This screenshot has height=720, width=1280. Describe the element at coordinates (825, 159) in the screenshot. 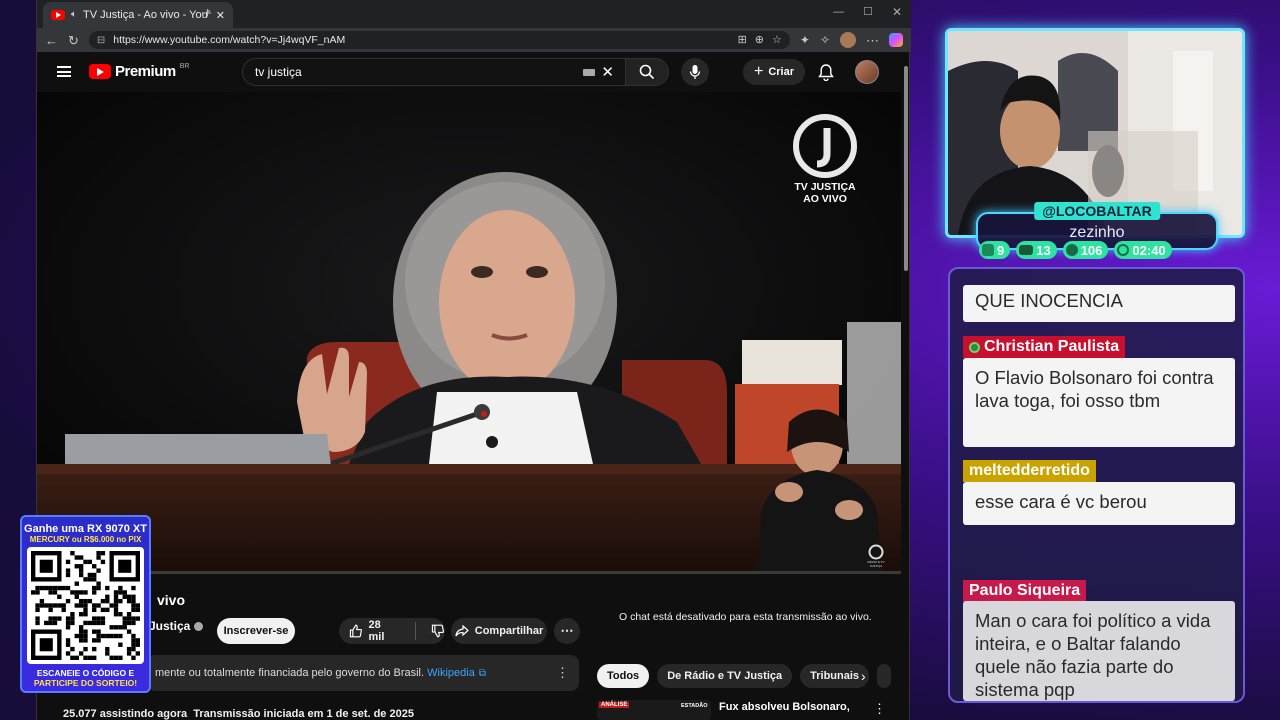

I see `tv-justica-logo: TV JUSTIÇA AO VIVO` at that location.